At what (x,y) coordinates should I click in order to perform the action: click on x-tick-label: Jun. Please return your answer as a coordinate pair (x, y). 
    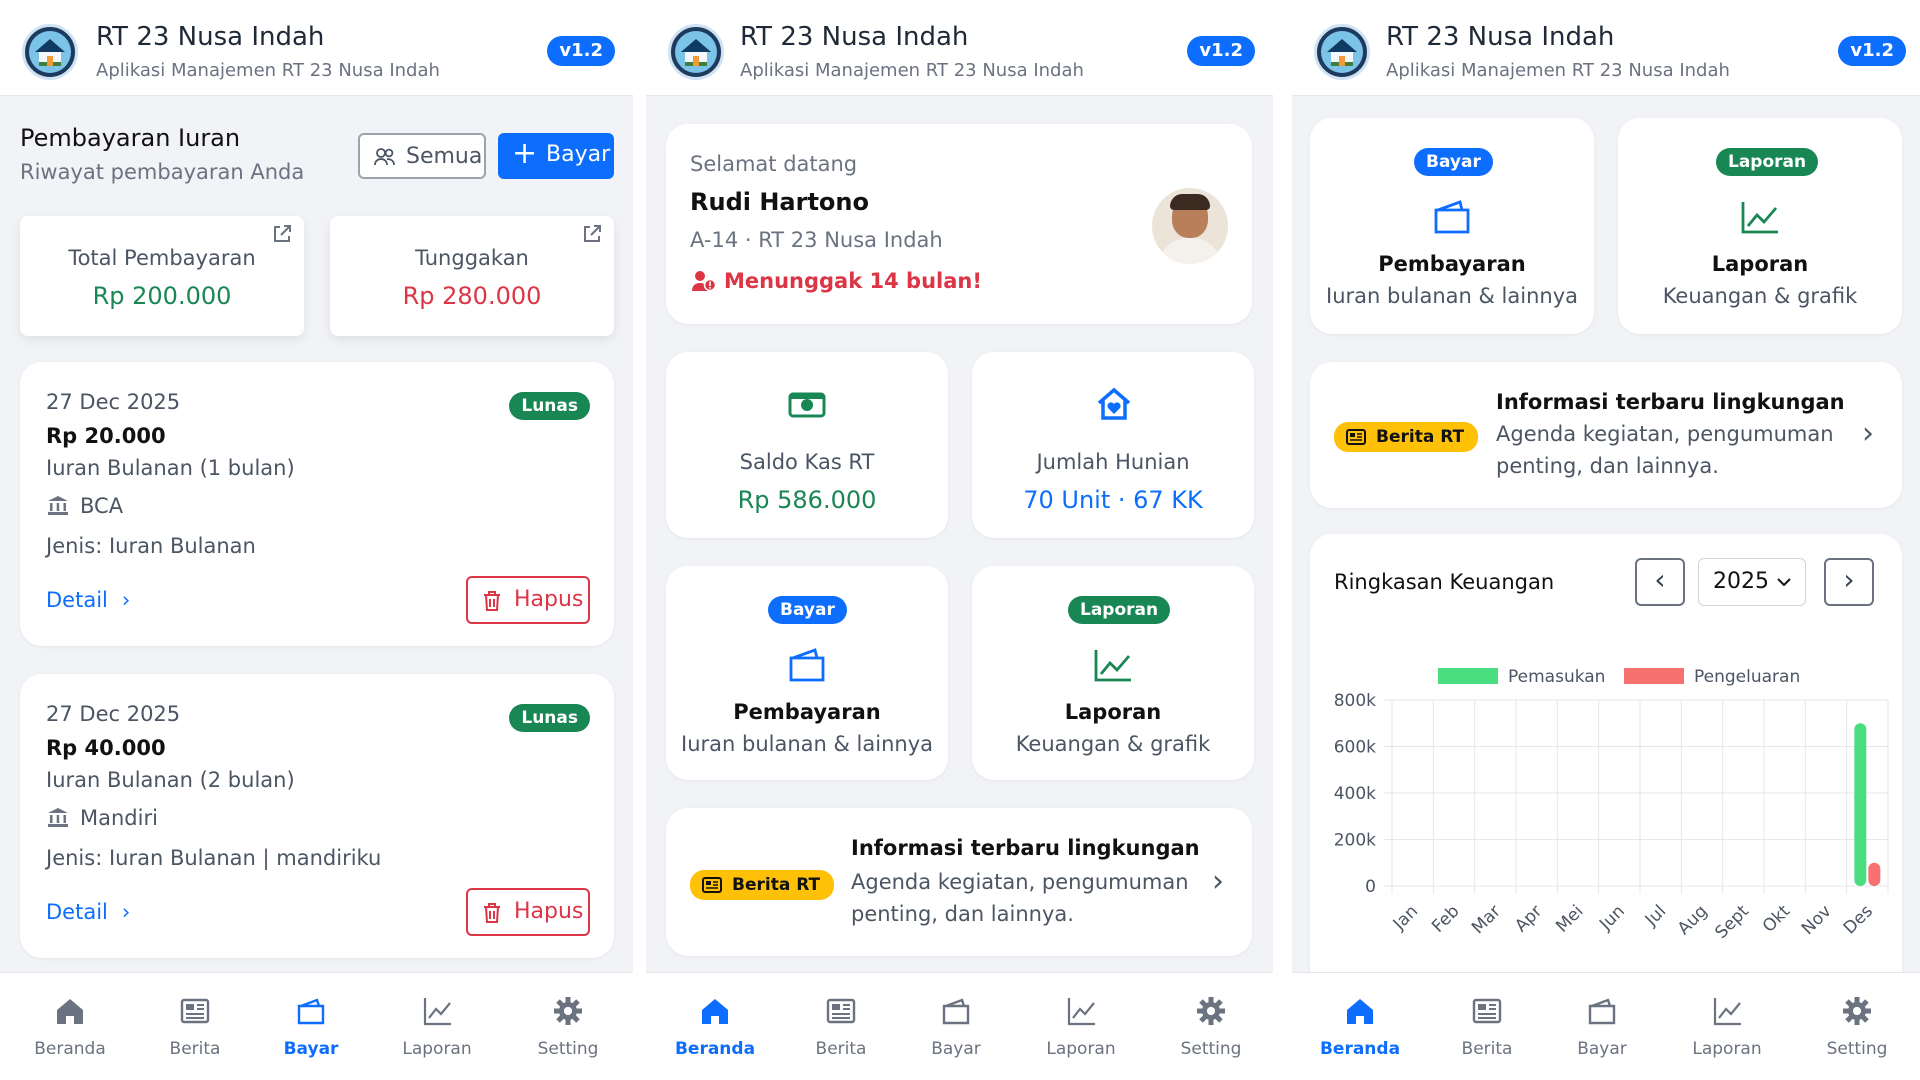
    Looking at the image, I should click on (1612, 918).